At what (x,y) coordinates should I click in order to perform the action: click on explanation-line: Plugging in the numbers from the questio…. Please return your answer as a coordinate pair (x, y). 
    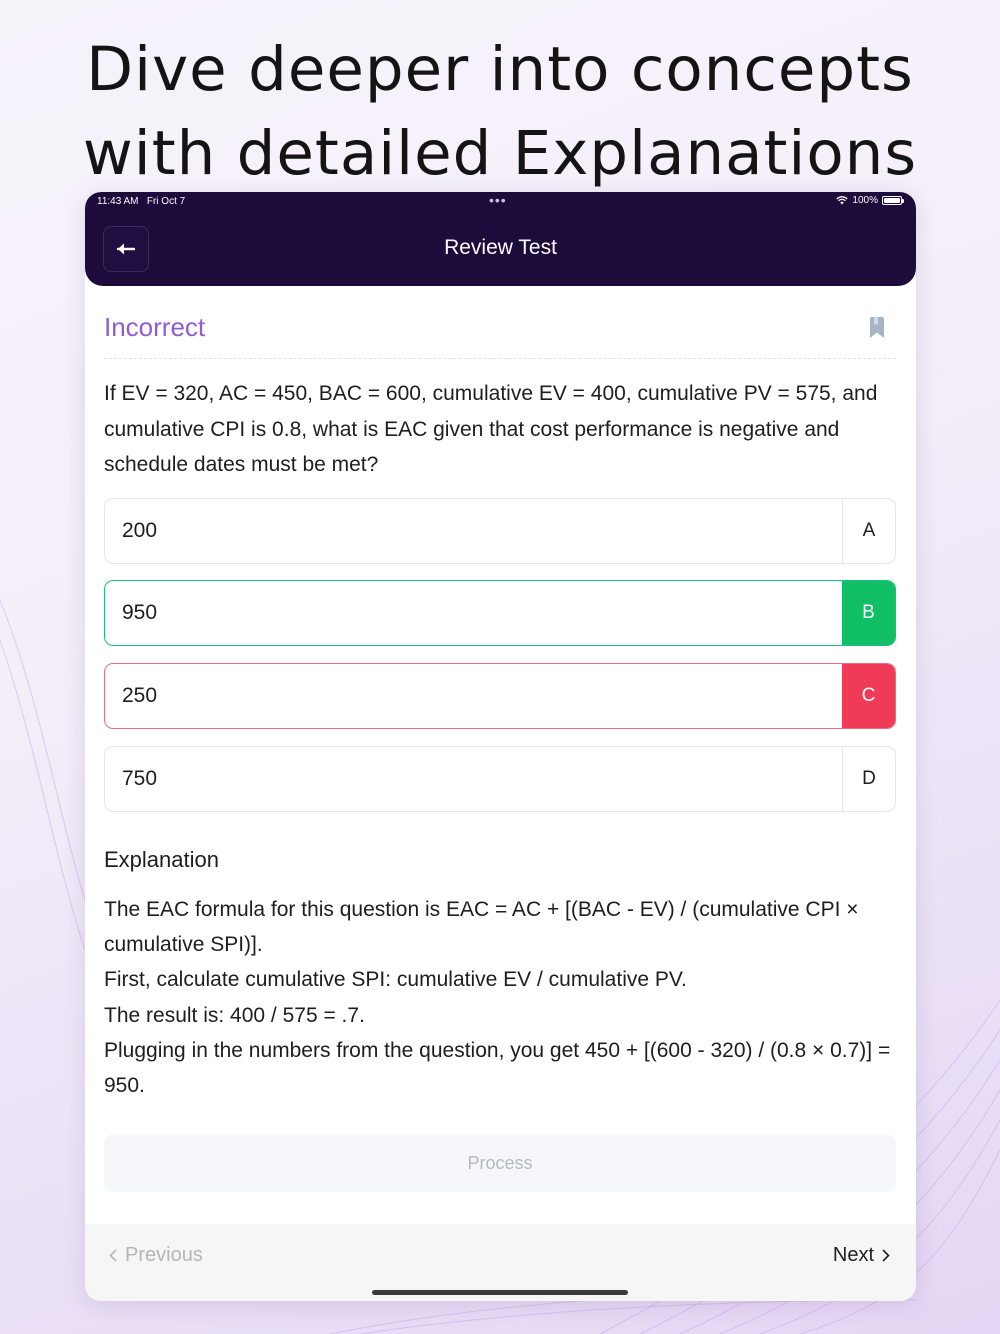
    Looking at the image, I should click on (497, 1068).